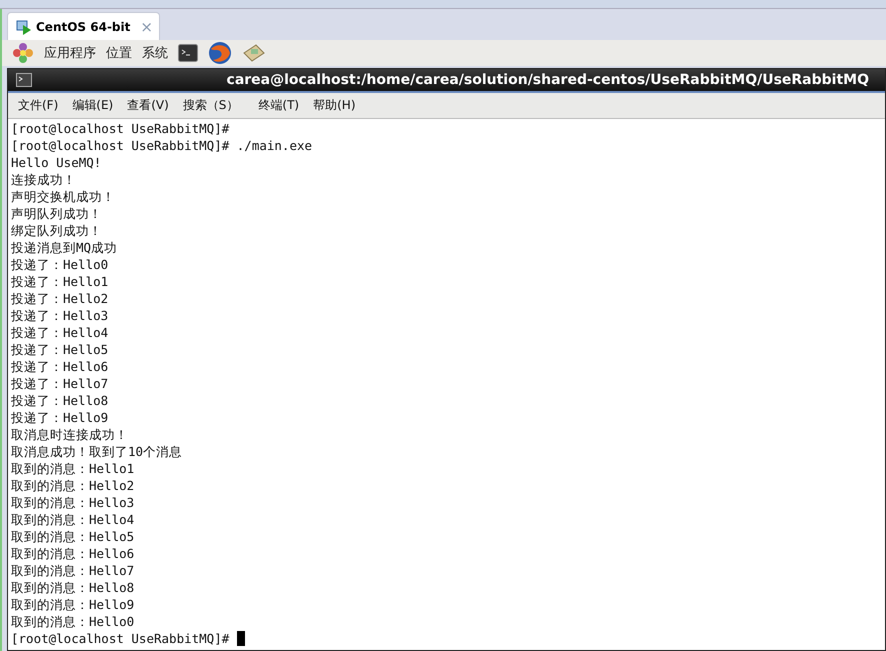  I want to click on vm-play-icon, so click(24, 26).